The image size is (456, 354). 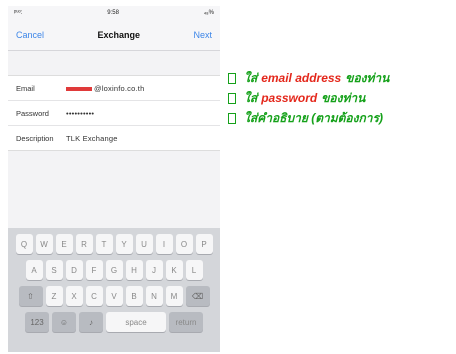 I want to click on annotation-description: ใส่คำอธิบาย (ตามต้องการ), so click(x=341, y=118).